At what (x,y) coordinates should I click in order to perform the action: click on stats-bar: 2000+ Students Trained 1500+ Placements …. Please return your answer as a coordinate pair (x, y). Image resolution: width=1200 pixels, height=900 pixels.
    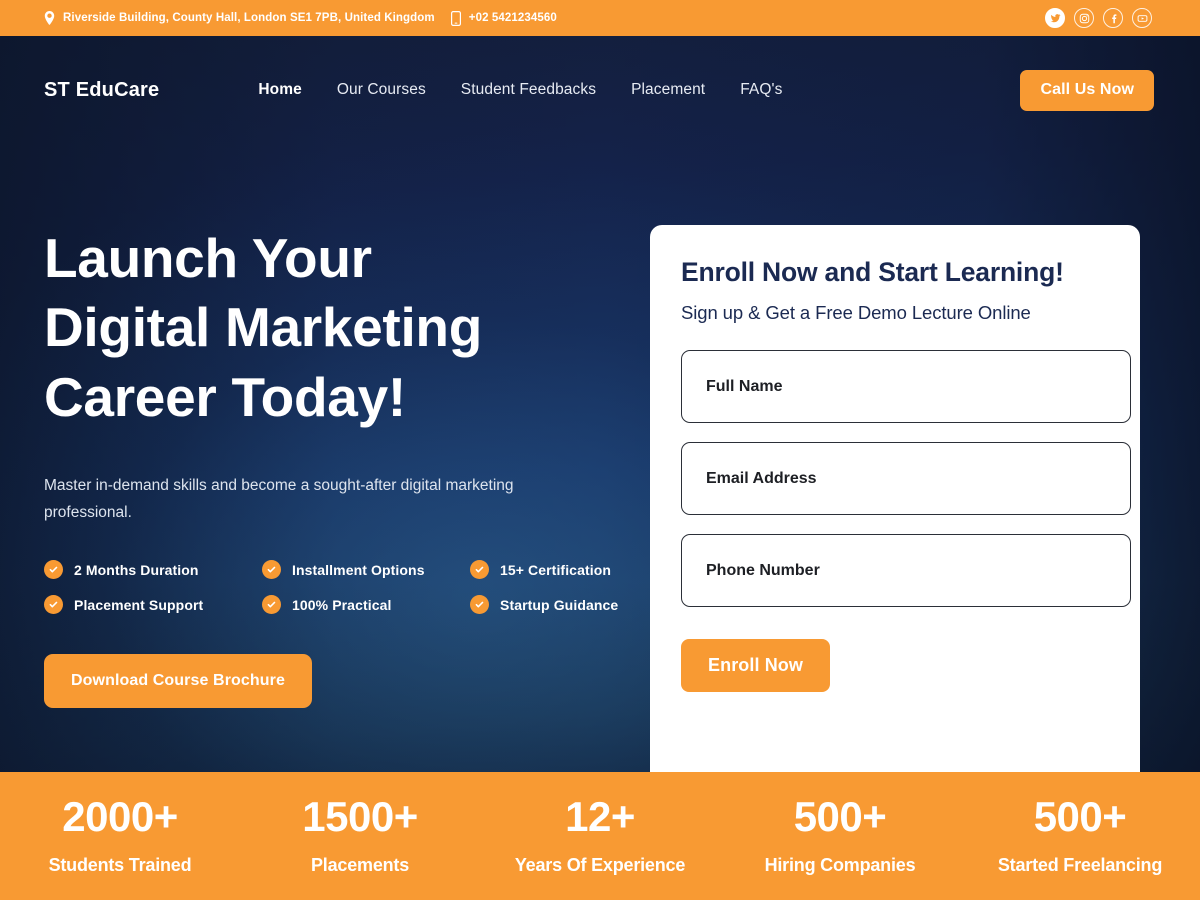
    Looking at the image, I should click on (600, 836).